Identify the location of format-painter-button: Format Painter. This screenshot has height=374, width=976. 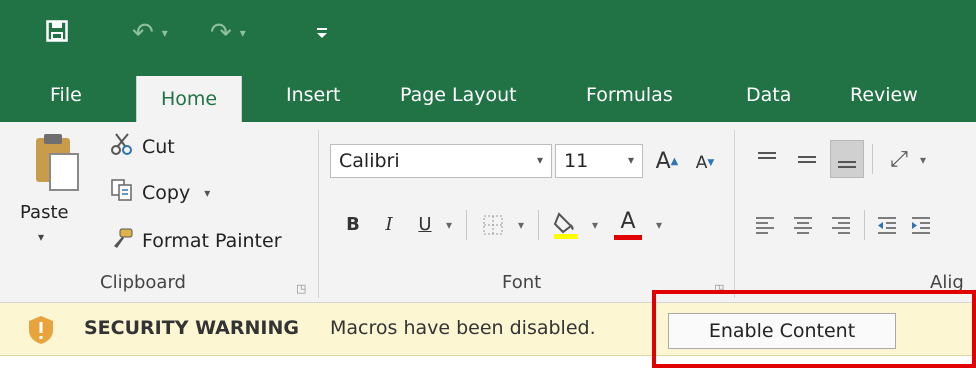
(196, 240).